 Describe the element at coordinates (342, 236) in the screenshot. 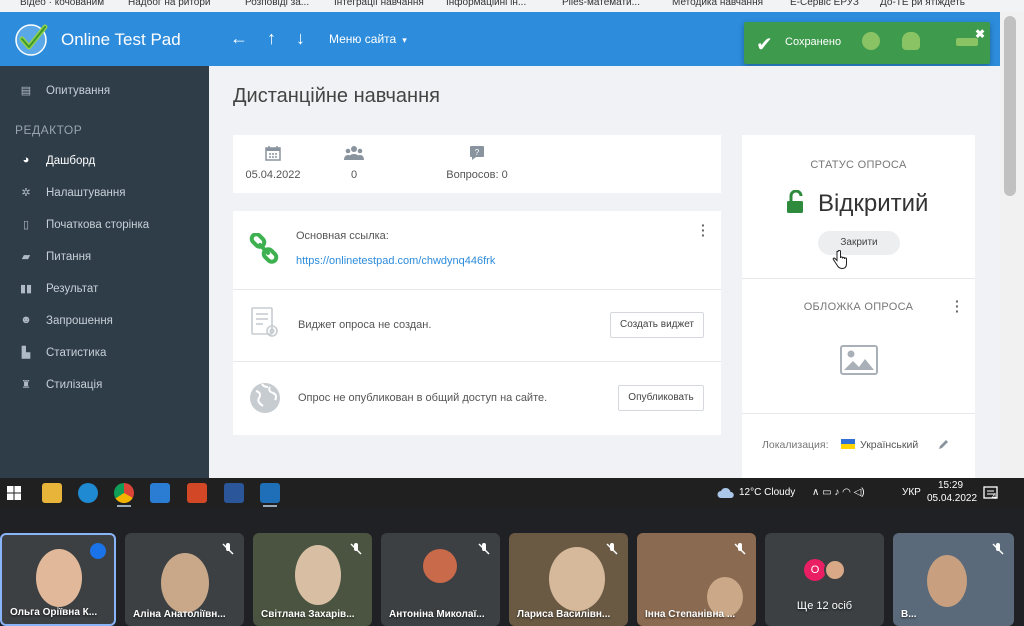

I see `main-link-label: Основная ссылка:` at that location.